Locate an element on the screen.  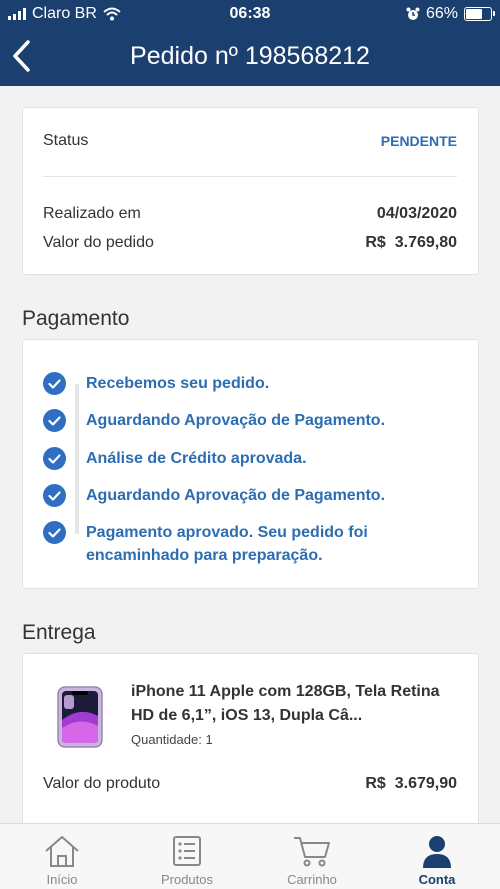
page-title: Pedido nº 198568212 is located at coordinates (250, 56).